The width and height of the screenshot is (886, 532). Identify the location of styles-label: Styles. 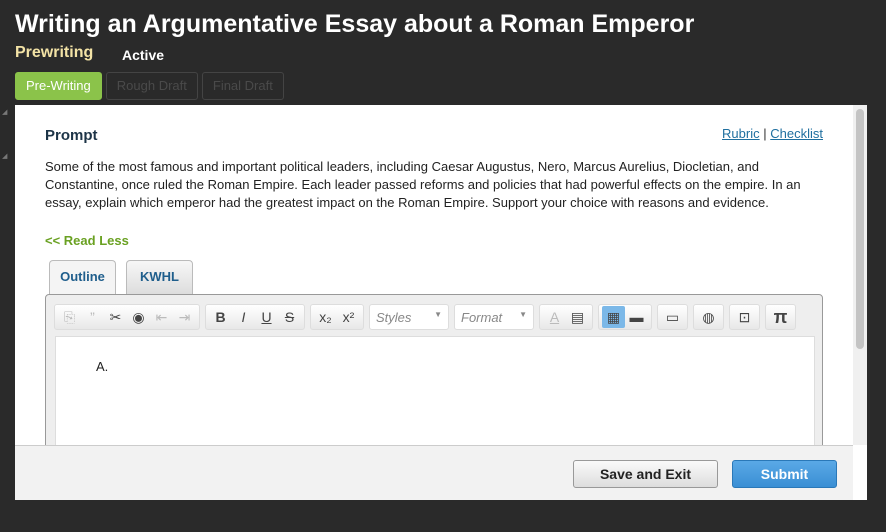
(394, 317).